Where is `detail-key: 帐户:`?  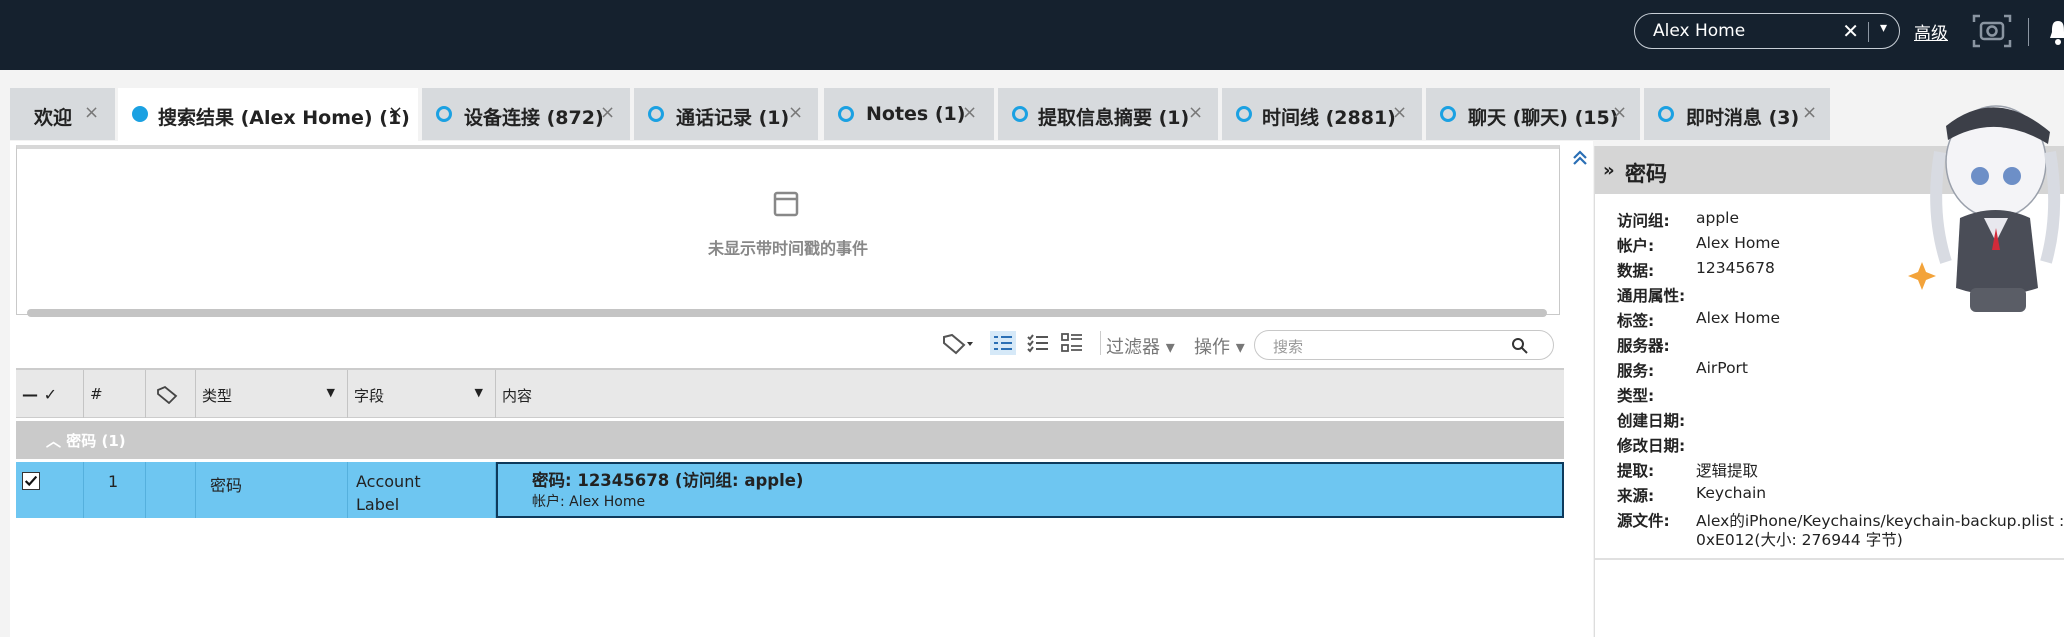
detail-key: 帐户: is located at coordinates (1636, 246).